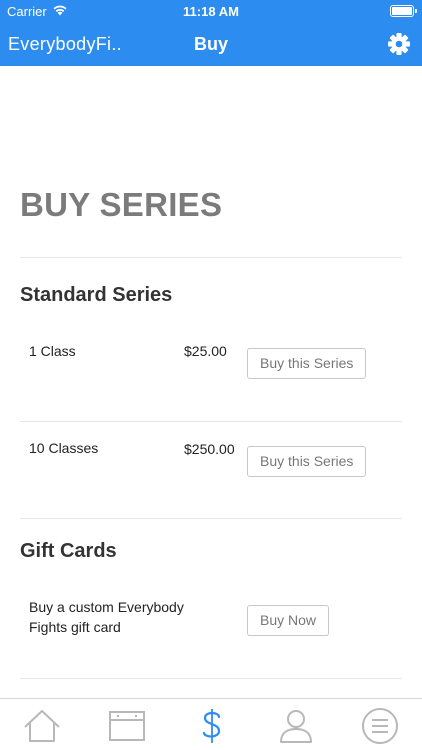 The height and width of the screenshot is (750, 422). Describe the element at coordinates (205, 351) in the screenshot. I see `series-item-price: $25.00` at that location.